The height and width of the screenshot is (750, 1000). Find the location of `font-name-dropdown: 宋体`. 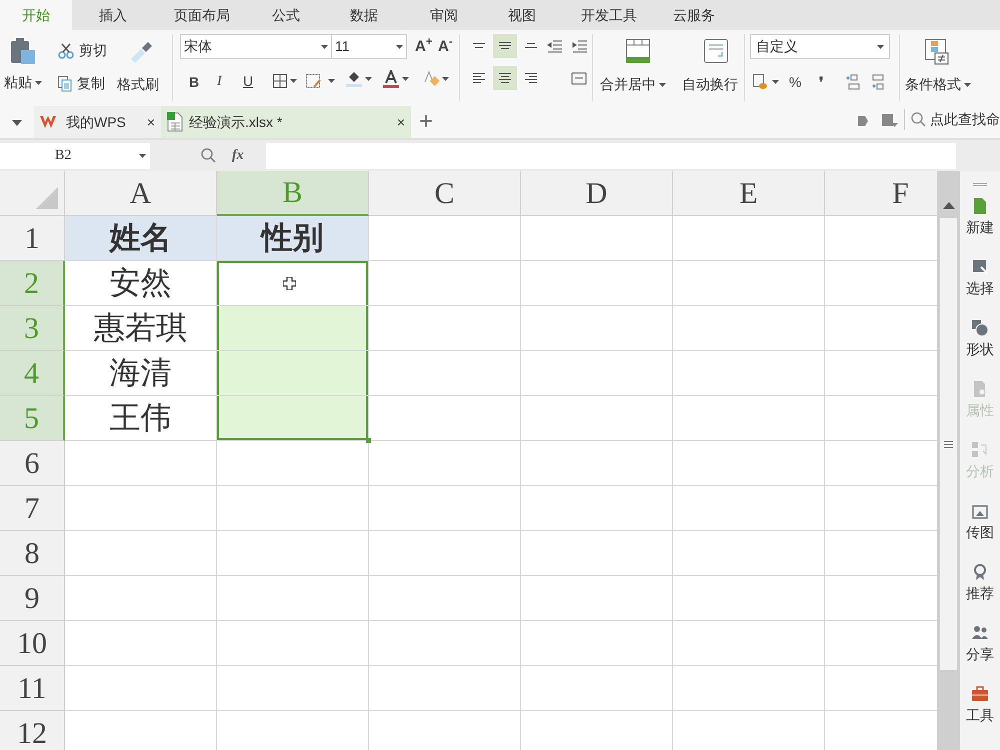

font-name-dropdown: 宋体 is located at coordinates (256, 46).